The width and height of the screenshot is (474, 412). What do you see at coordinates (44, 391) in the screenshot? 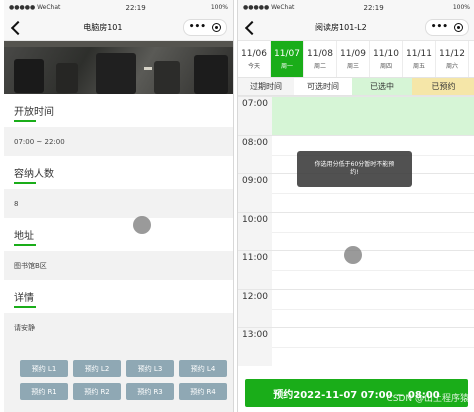
I see `book-seat-r1-button: 预约 R1` at bounding box center [44, 391].